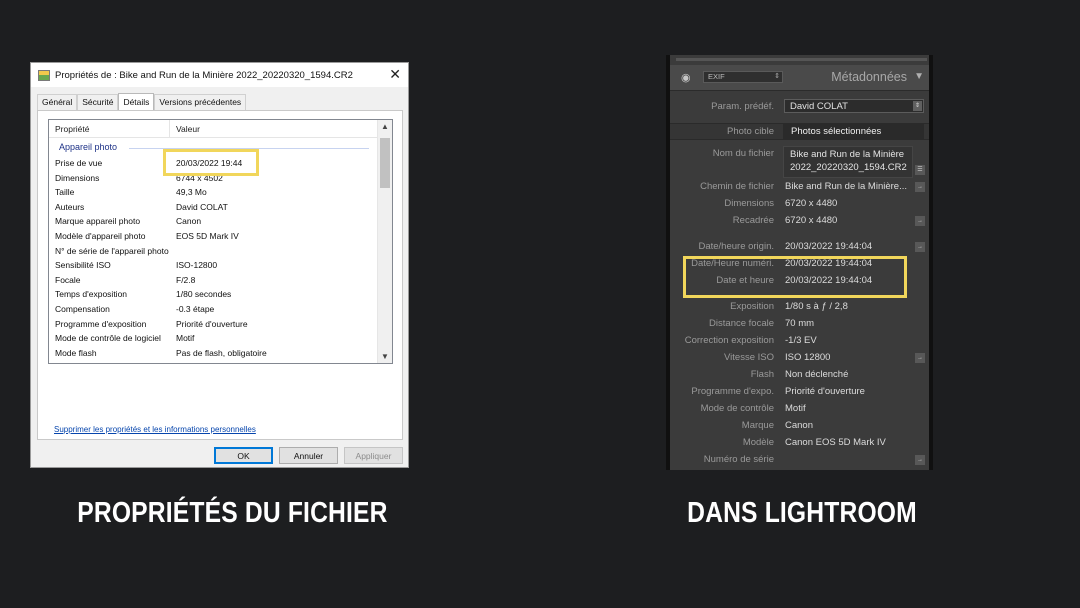 The image size is (1080, 608). I want to click on property-value: Motif, so click(185, 338).